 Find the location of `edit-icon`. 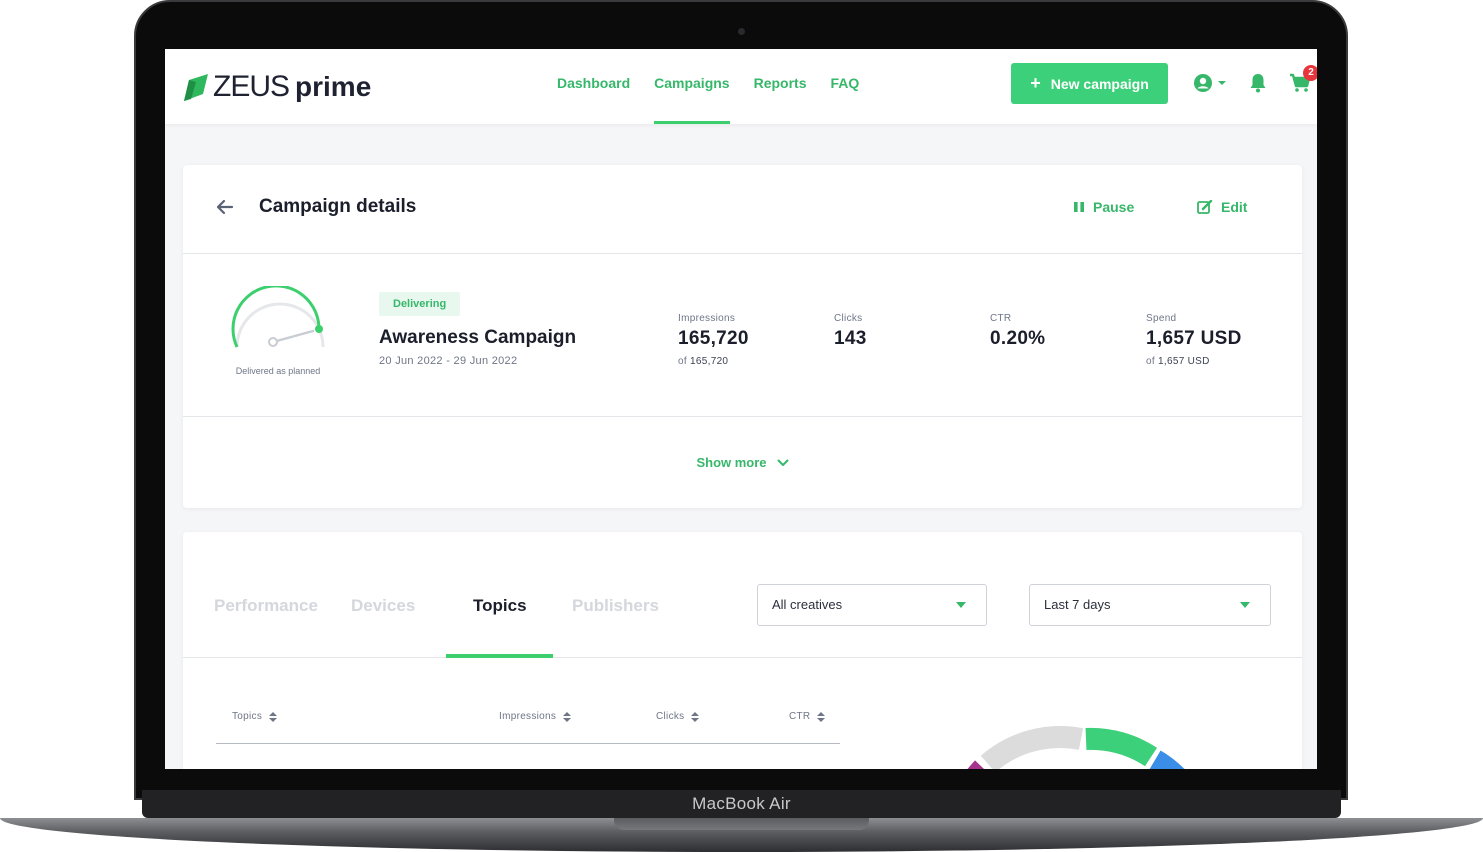

edit-icon is located at coordinates (1205, 207).